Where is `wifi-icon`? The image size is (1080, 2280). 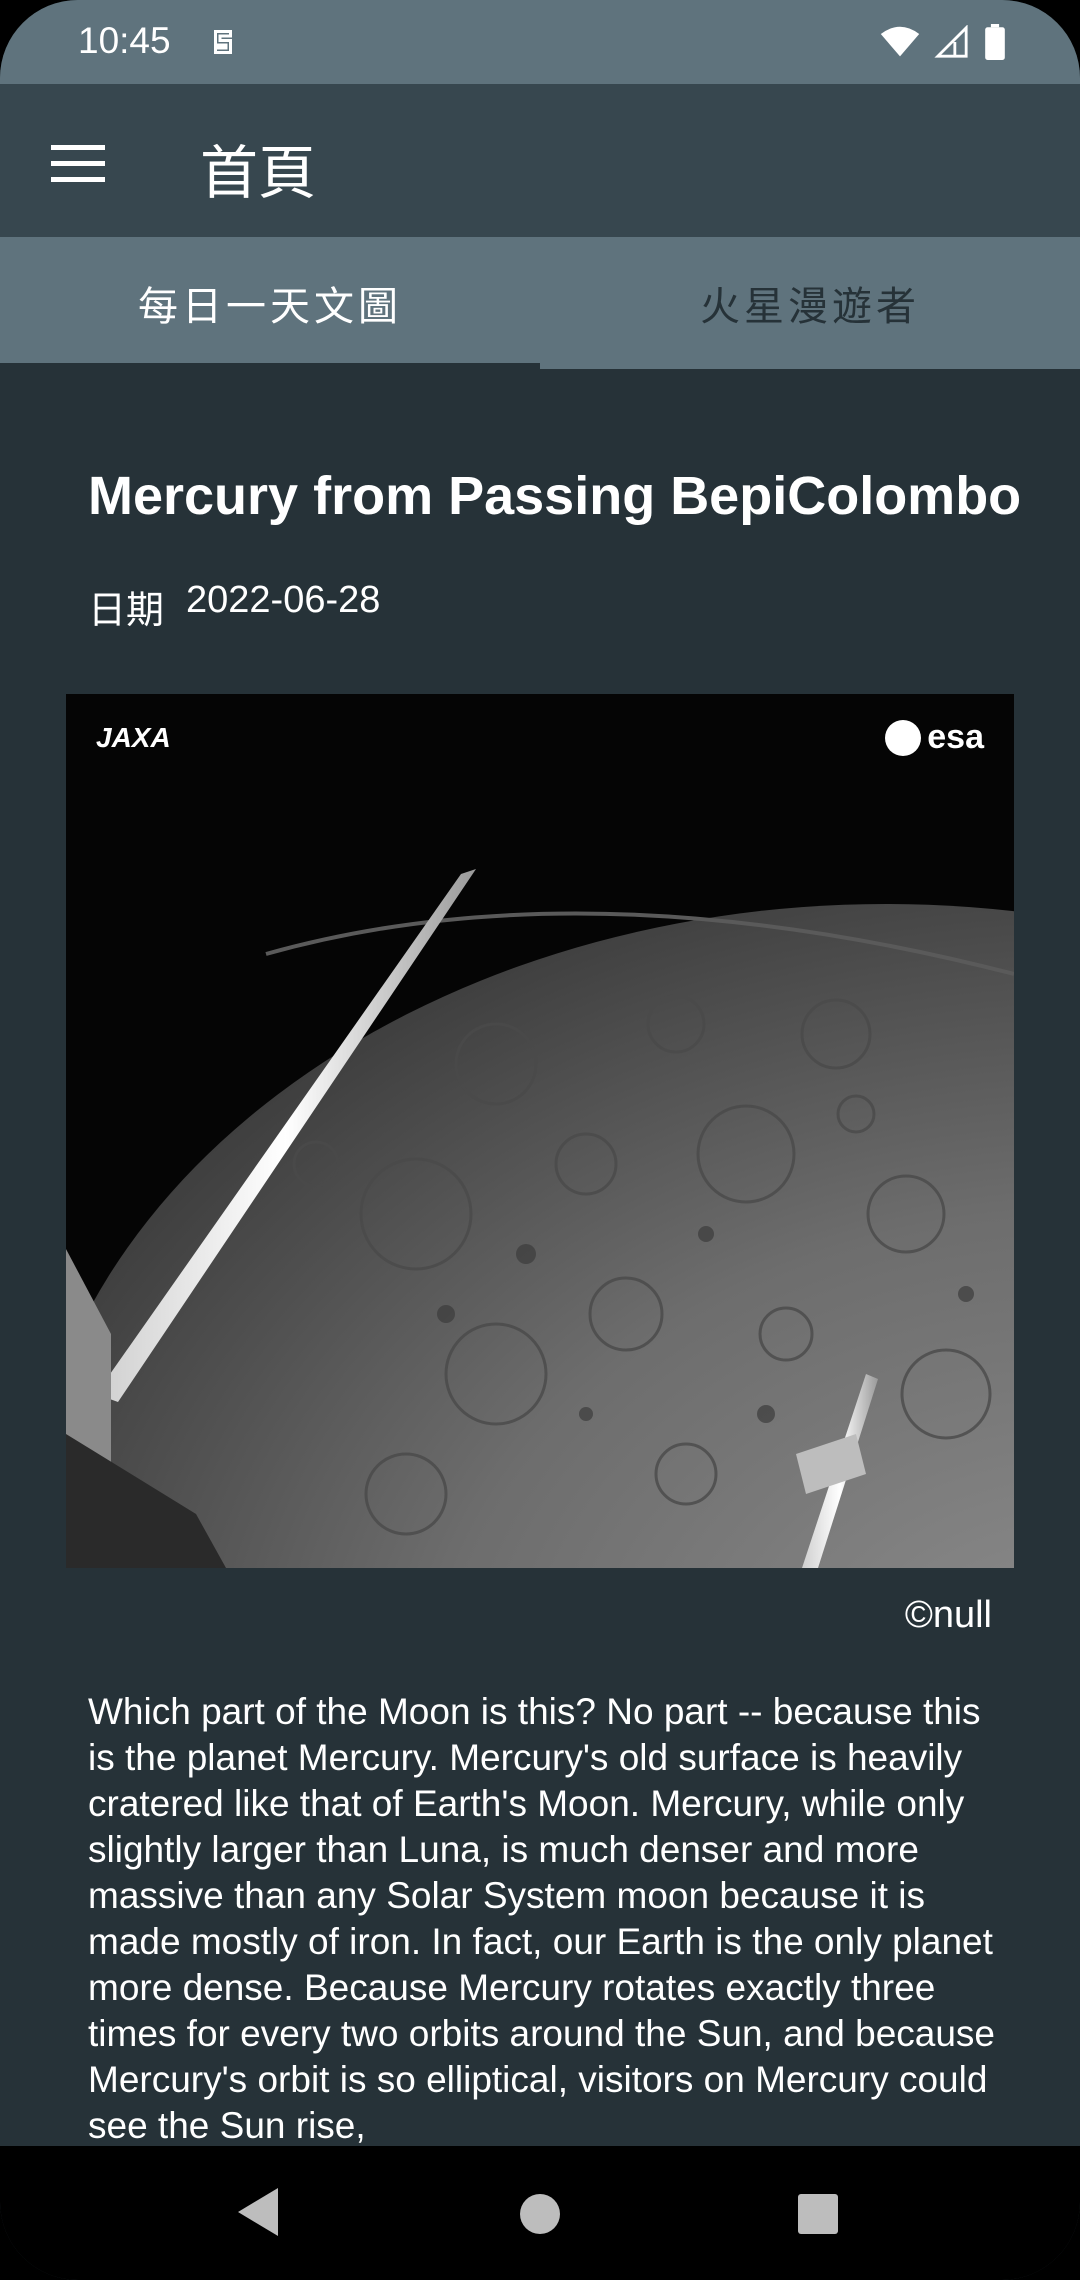
wifi-icon is located at coordinates (900, 41).